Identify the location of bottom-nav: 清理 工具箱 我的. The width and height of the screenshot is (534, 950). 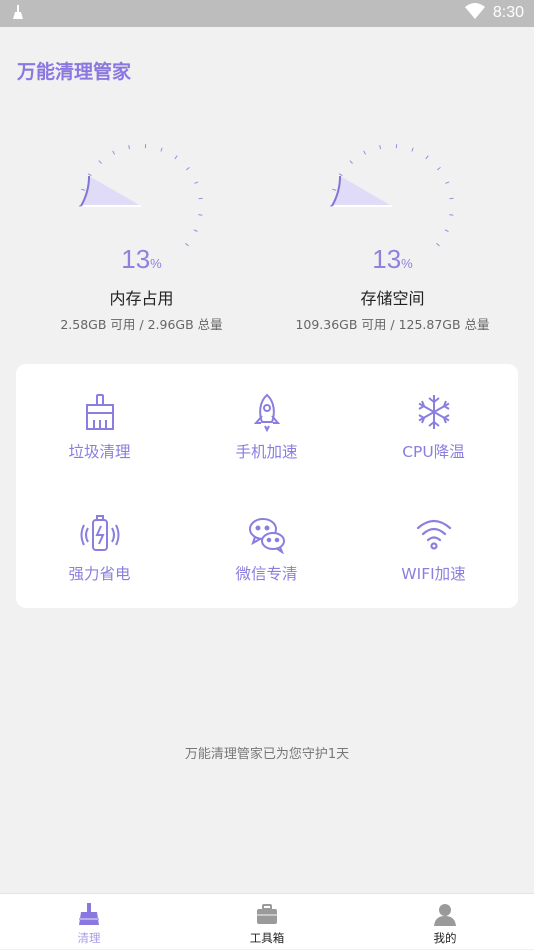
(267, 921).